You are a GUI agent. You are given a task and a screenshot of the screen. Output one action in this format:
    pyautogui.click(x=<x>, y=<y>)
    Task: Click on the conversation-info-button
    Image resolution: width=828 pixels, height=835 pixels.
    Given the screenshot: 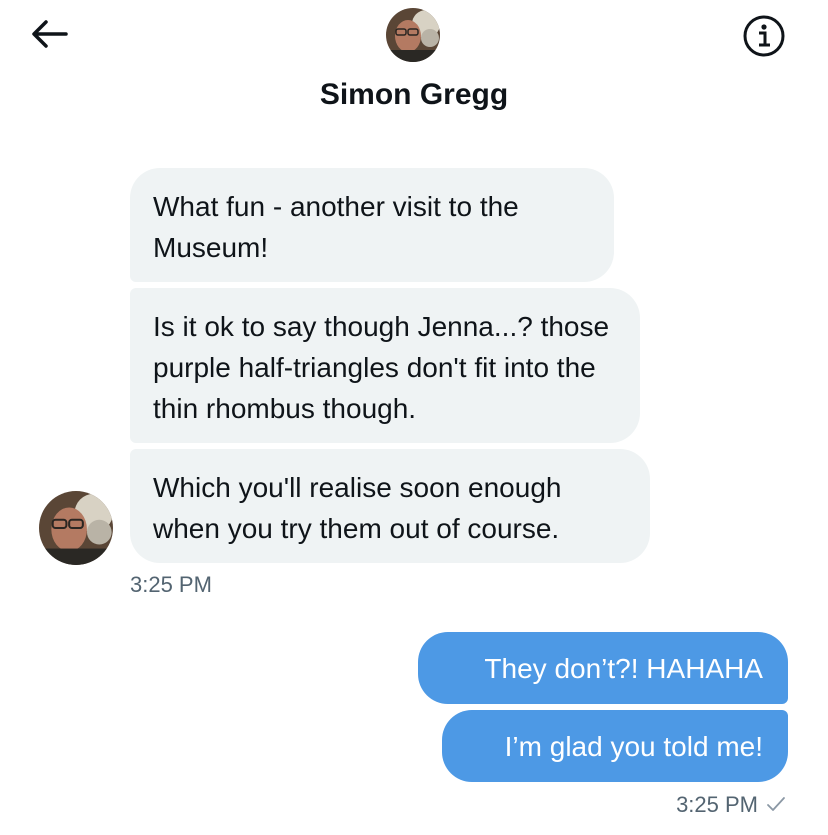 What is the action you would take?
    pyautogui.click(x=764, y=36)
    